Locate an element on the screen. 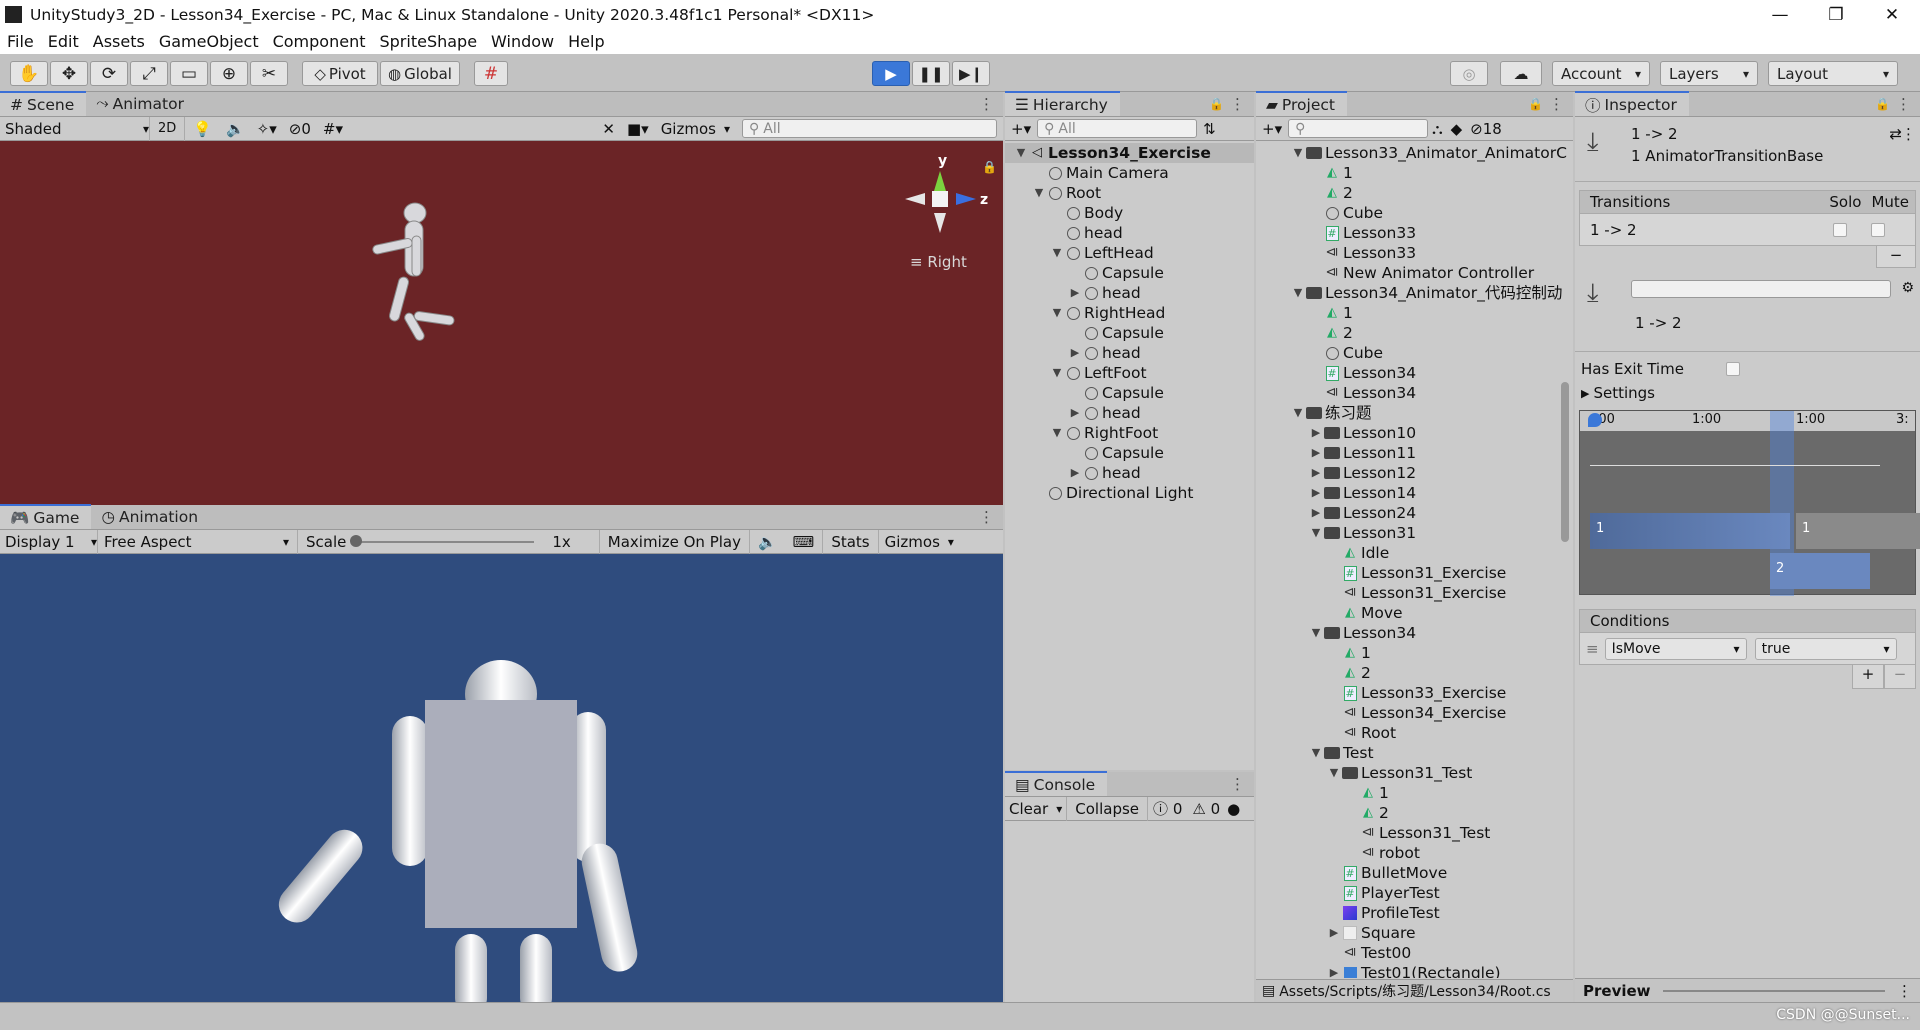 This screenshot has width=1920, height=1030. project-item: ◭ Move is located at coordinates (1414, 613).